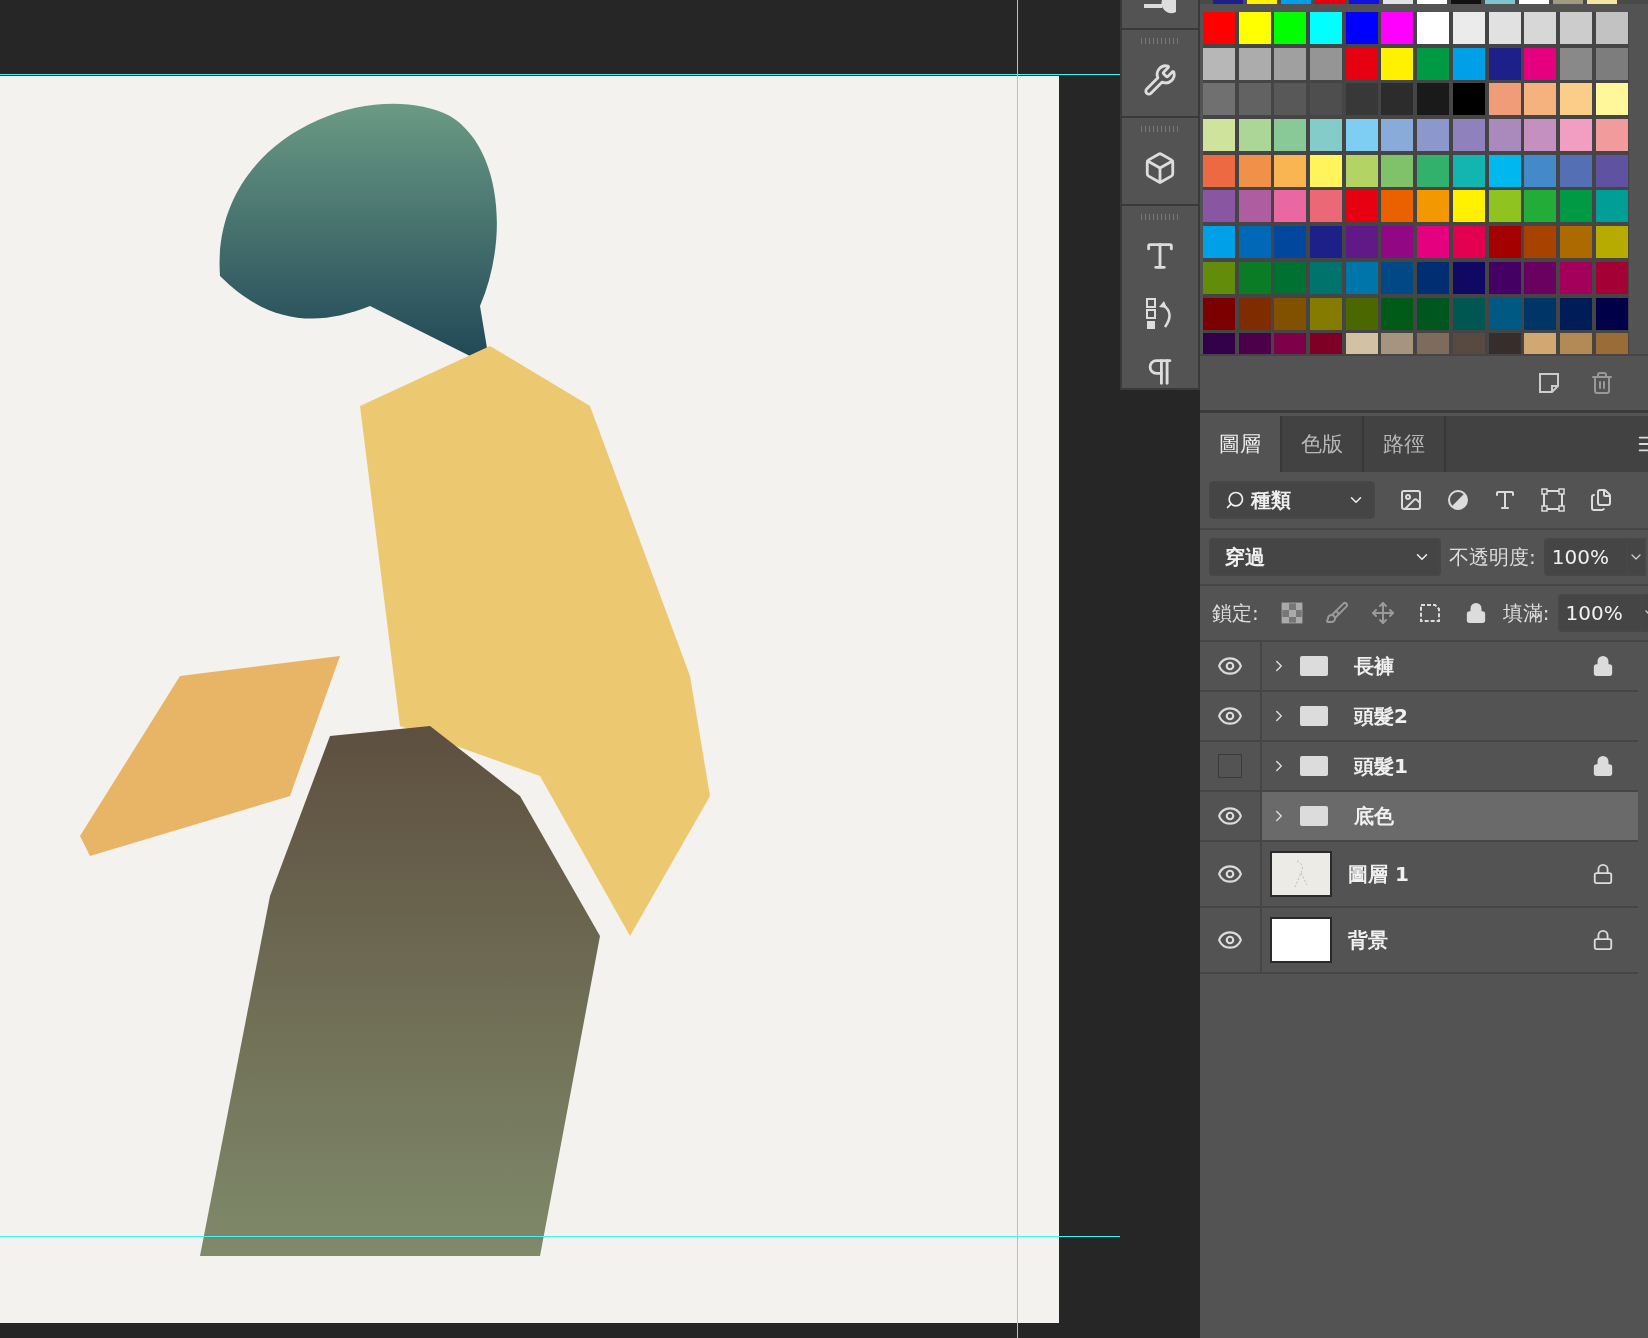 The height and width of the screenshot is (1338, 1648). I want to click on lock-all-icon, so click(1475, 613).